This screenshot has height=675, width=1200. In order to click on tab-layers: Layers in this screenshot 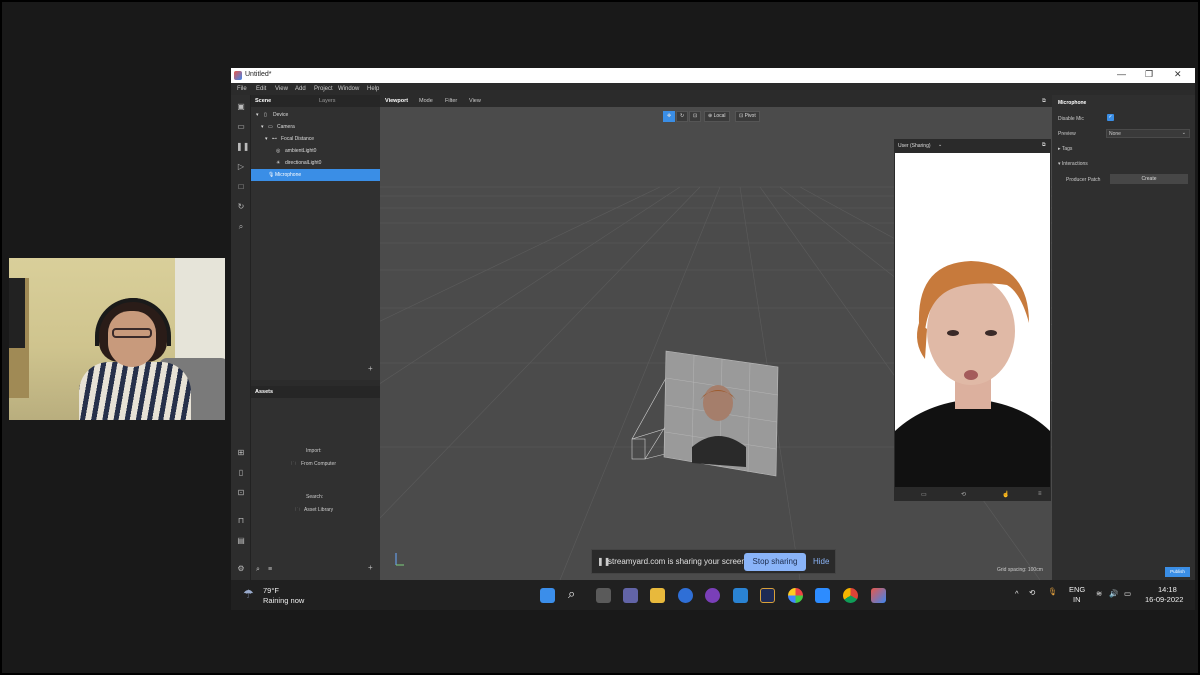, I will do `click(327, 101)`.